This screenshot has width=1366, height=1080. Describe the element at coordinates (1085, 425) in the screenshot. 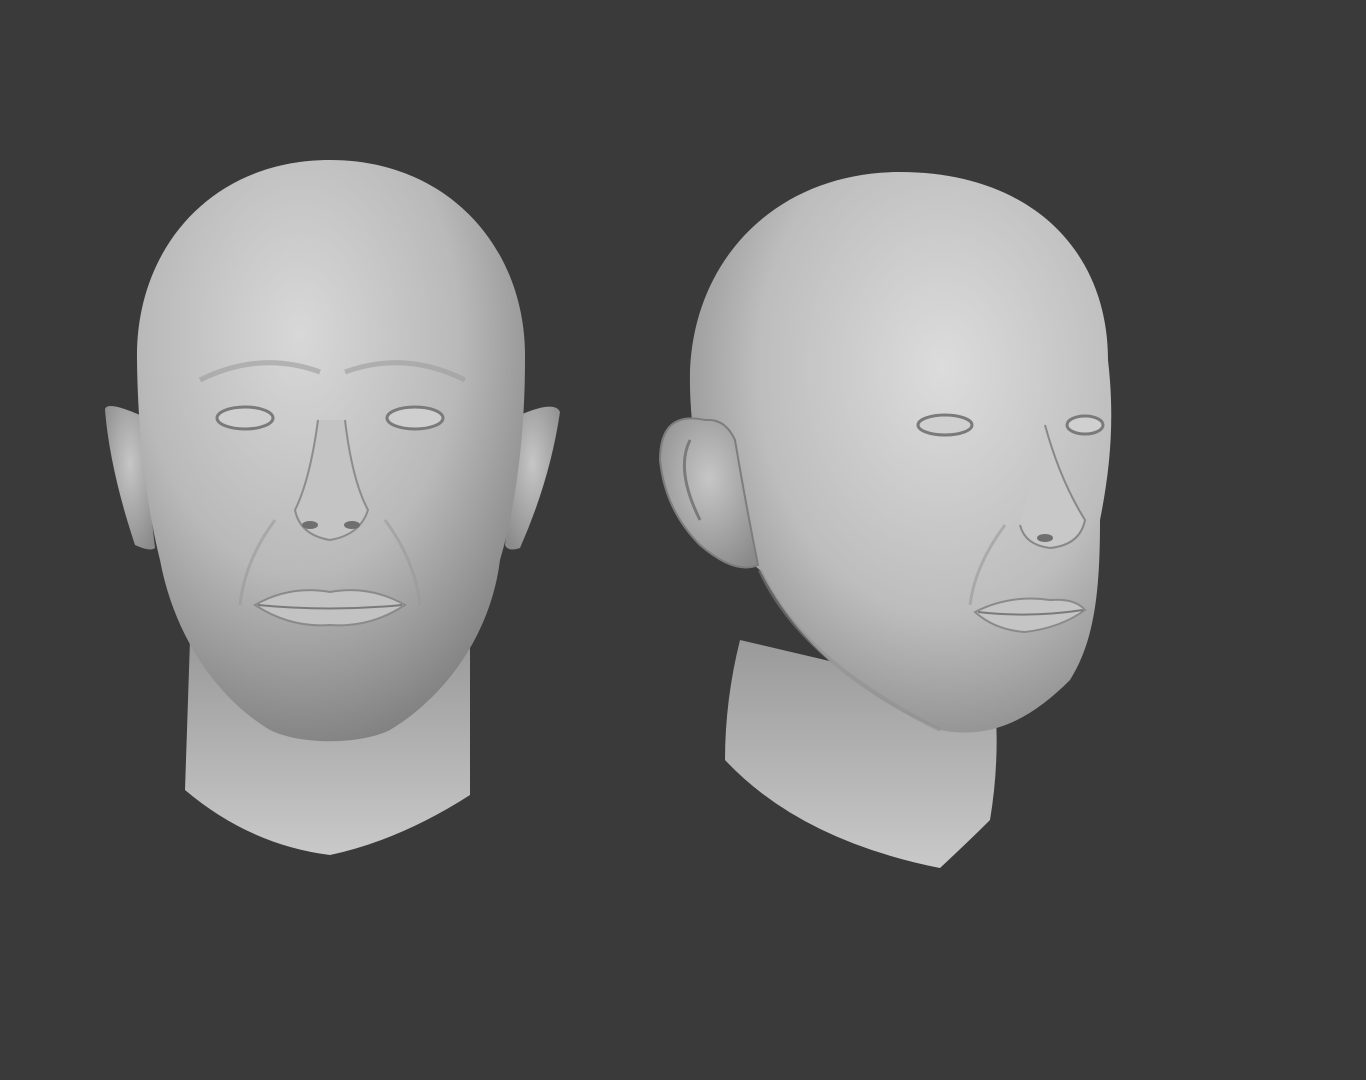

I see `eye-right-three-quarter` at that location.